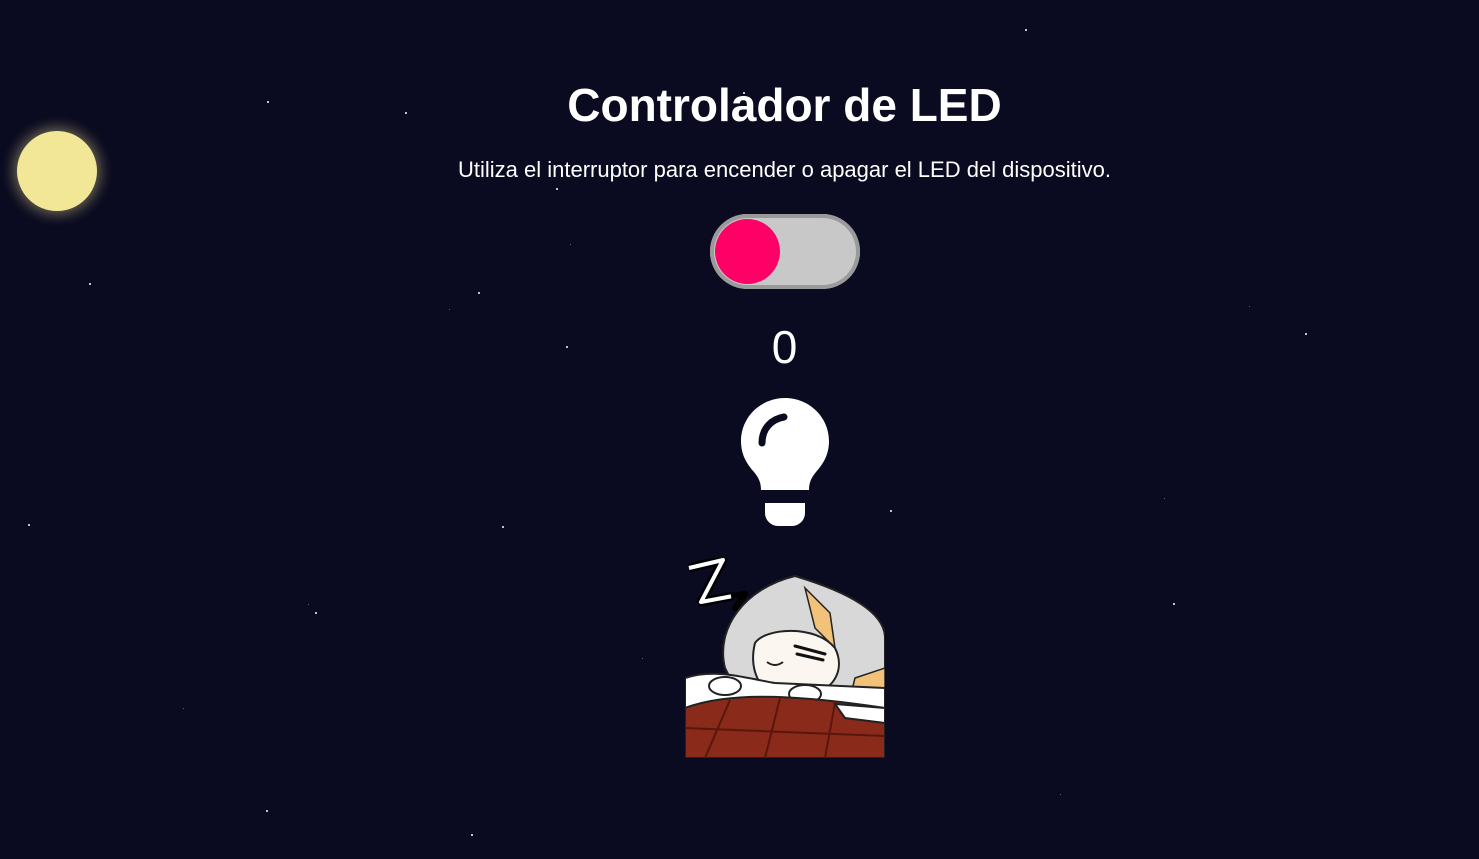 The height and width of the screenshot is (859, 1479). Describe the element at coordinates (784, 105) in the screenshot. I see `page-title: Controlador de LED` at that location.